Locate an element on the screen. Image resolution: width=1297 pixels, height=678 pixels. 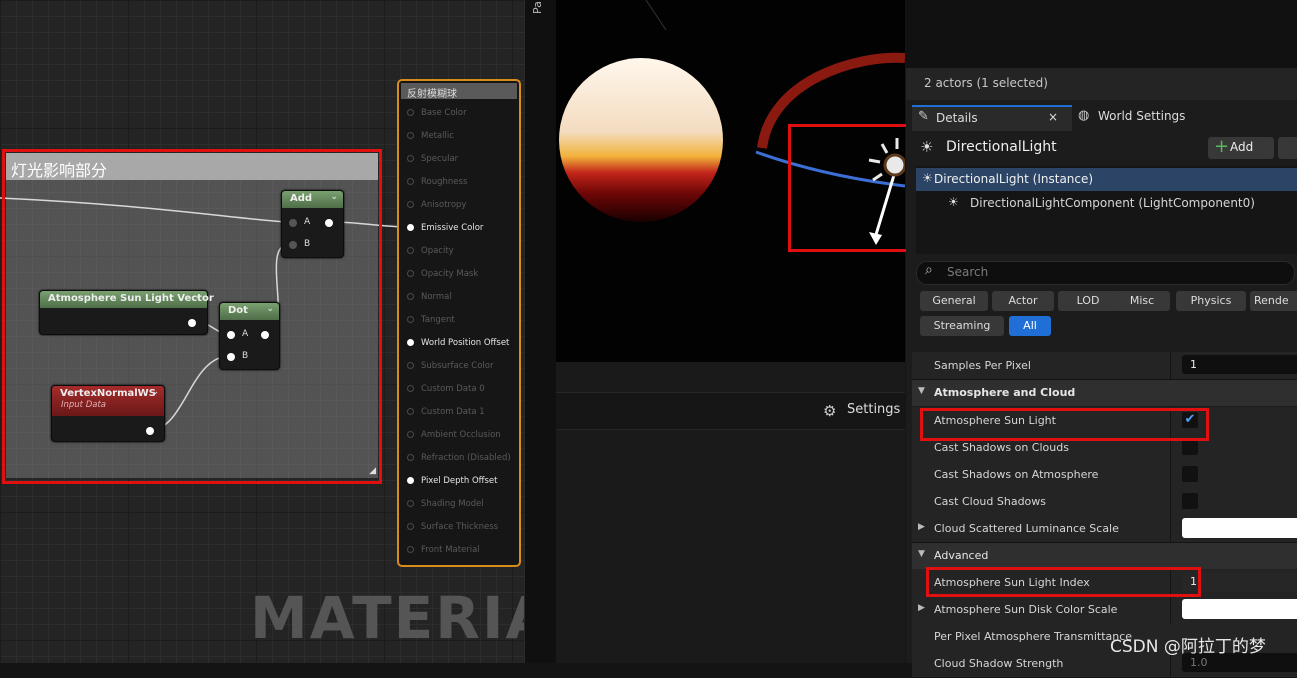
filter-all: All is located at coordinates (1030, 326).